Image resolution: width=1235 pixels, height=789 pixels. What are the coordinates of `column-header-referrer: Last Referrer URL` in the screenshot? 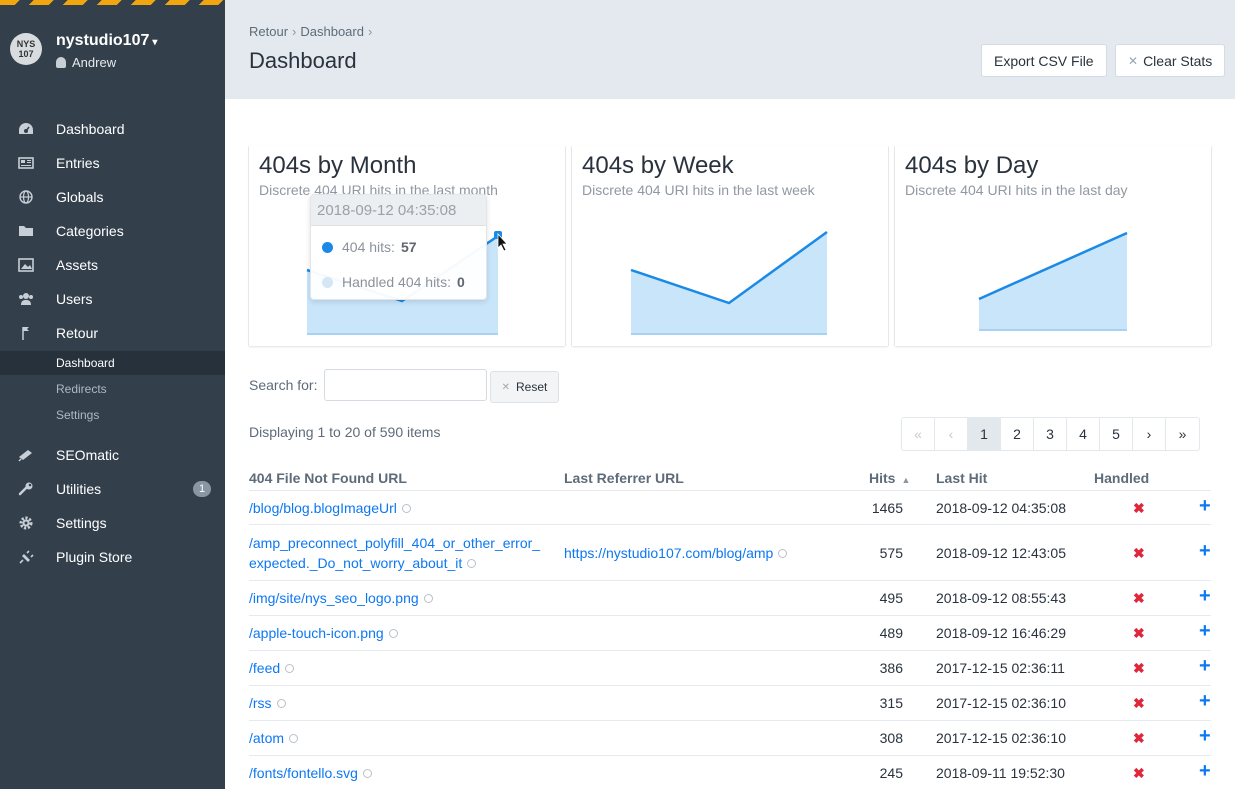 It's located at (624, 478).